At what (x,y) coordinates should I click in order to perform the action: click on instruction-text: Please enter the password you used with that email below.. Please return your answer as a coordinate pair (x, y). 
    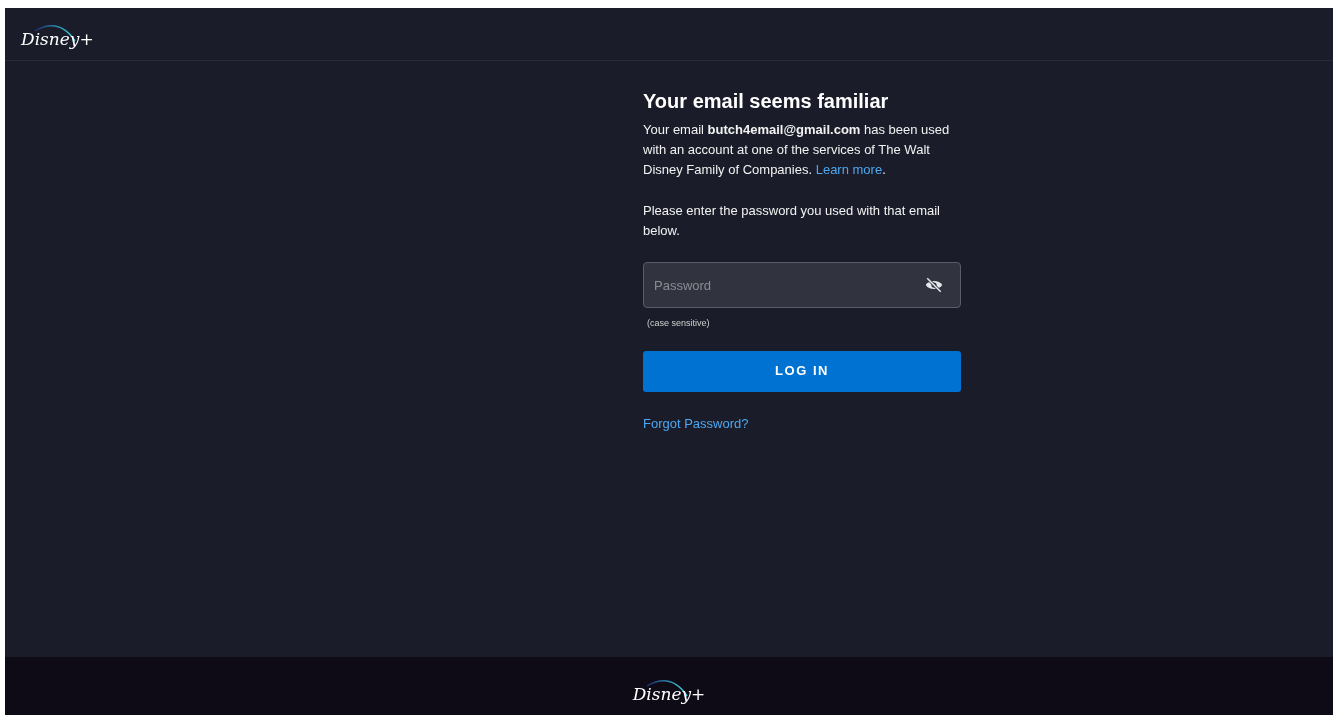
    Looking at the image, I should click on (792, 221).